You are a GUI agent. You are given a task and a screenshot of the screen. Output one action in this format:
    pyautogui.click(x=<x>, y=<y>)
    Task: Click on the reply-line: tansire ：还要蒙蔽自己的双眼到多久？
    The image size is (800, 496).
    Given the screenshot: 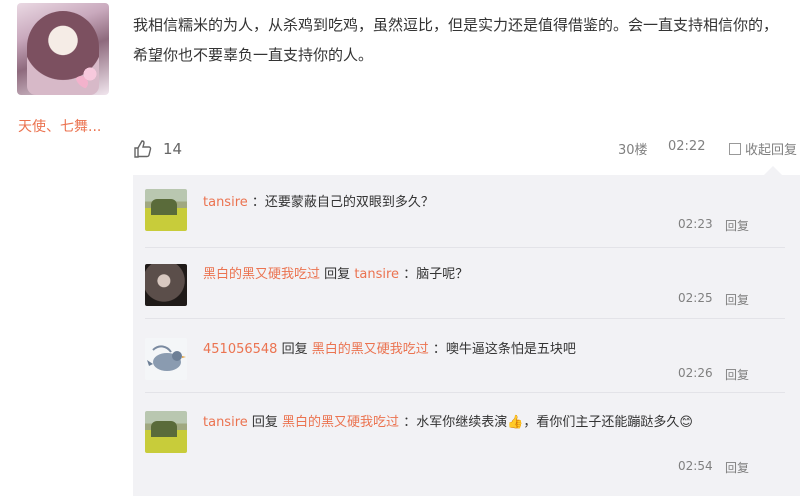 What is the action you would take?
    pyautogui.click(x=318, y=203)
    